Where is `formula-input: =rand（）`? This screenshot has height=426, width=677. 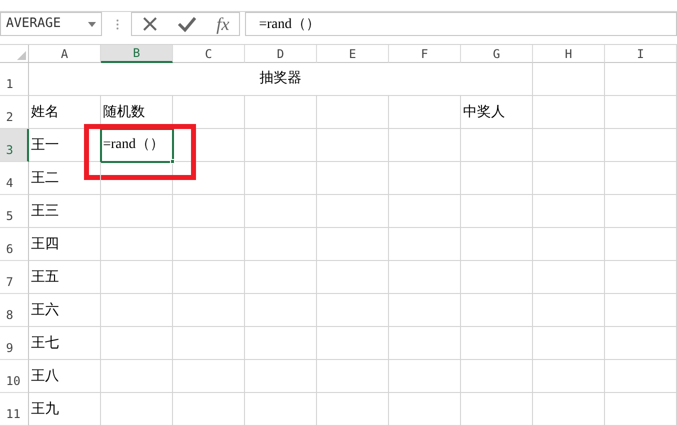
formula-input: =rand（） is located at coordinates (461, 24).